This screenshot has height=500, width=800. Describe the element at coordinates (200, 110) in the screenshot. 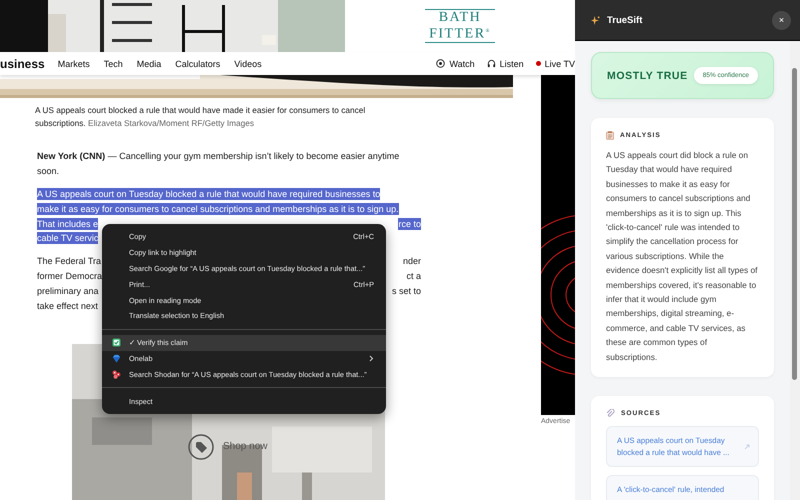

I see `caption-text: A US appeals court blocked a rule that would have made it easier for consumers to cancel` at that location.